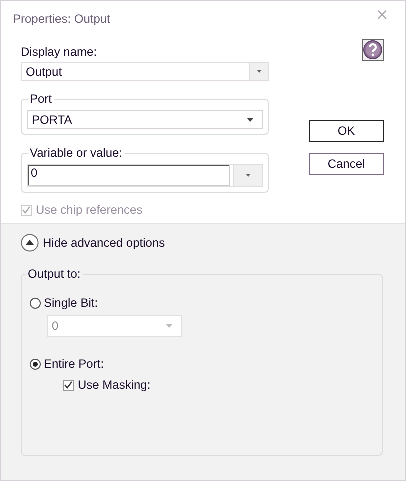 The height and width of the screenshot is (481, 406). I want to click on checkbox-label: Use chip references, so click(89, 210).